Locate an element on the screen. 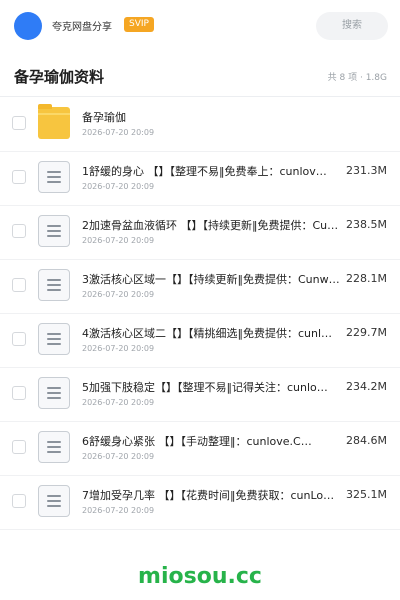 The image size is (400, 600). site-watermark: miosou.cc is located at coordinates (200, 576).